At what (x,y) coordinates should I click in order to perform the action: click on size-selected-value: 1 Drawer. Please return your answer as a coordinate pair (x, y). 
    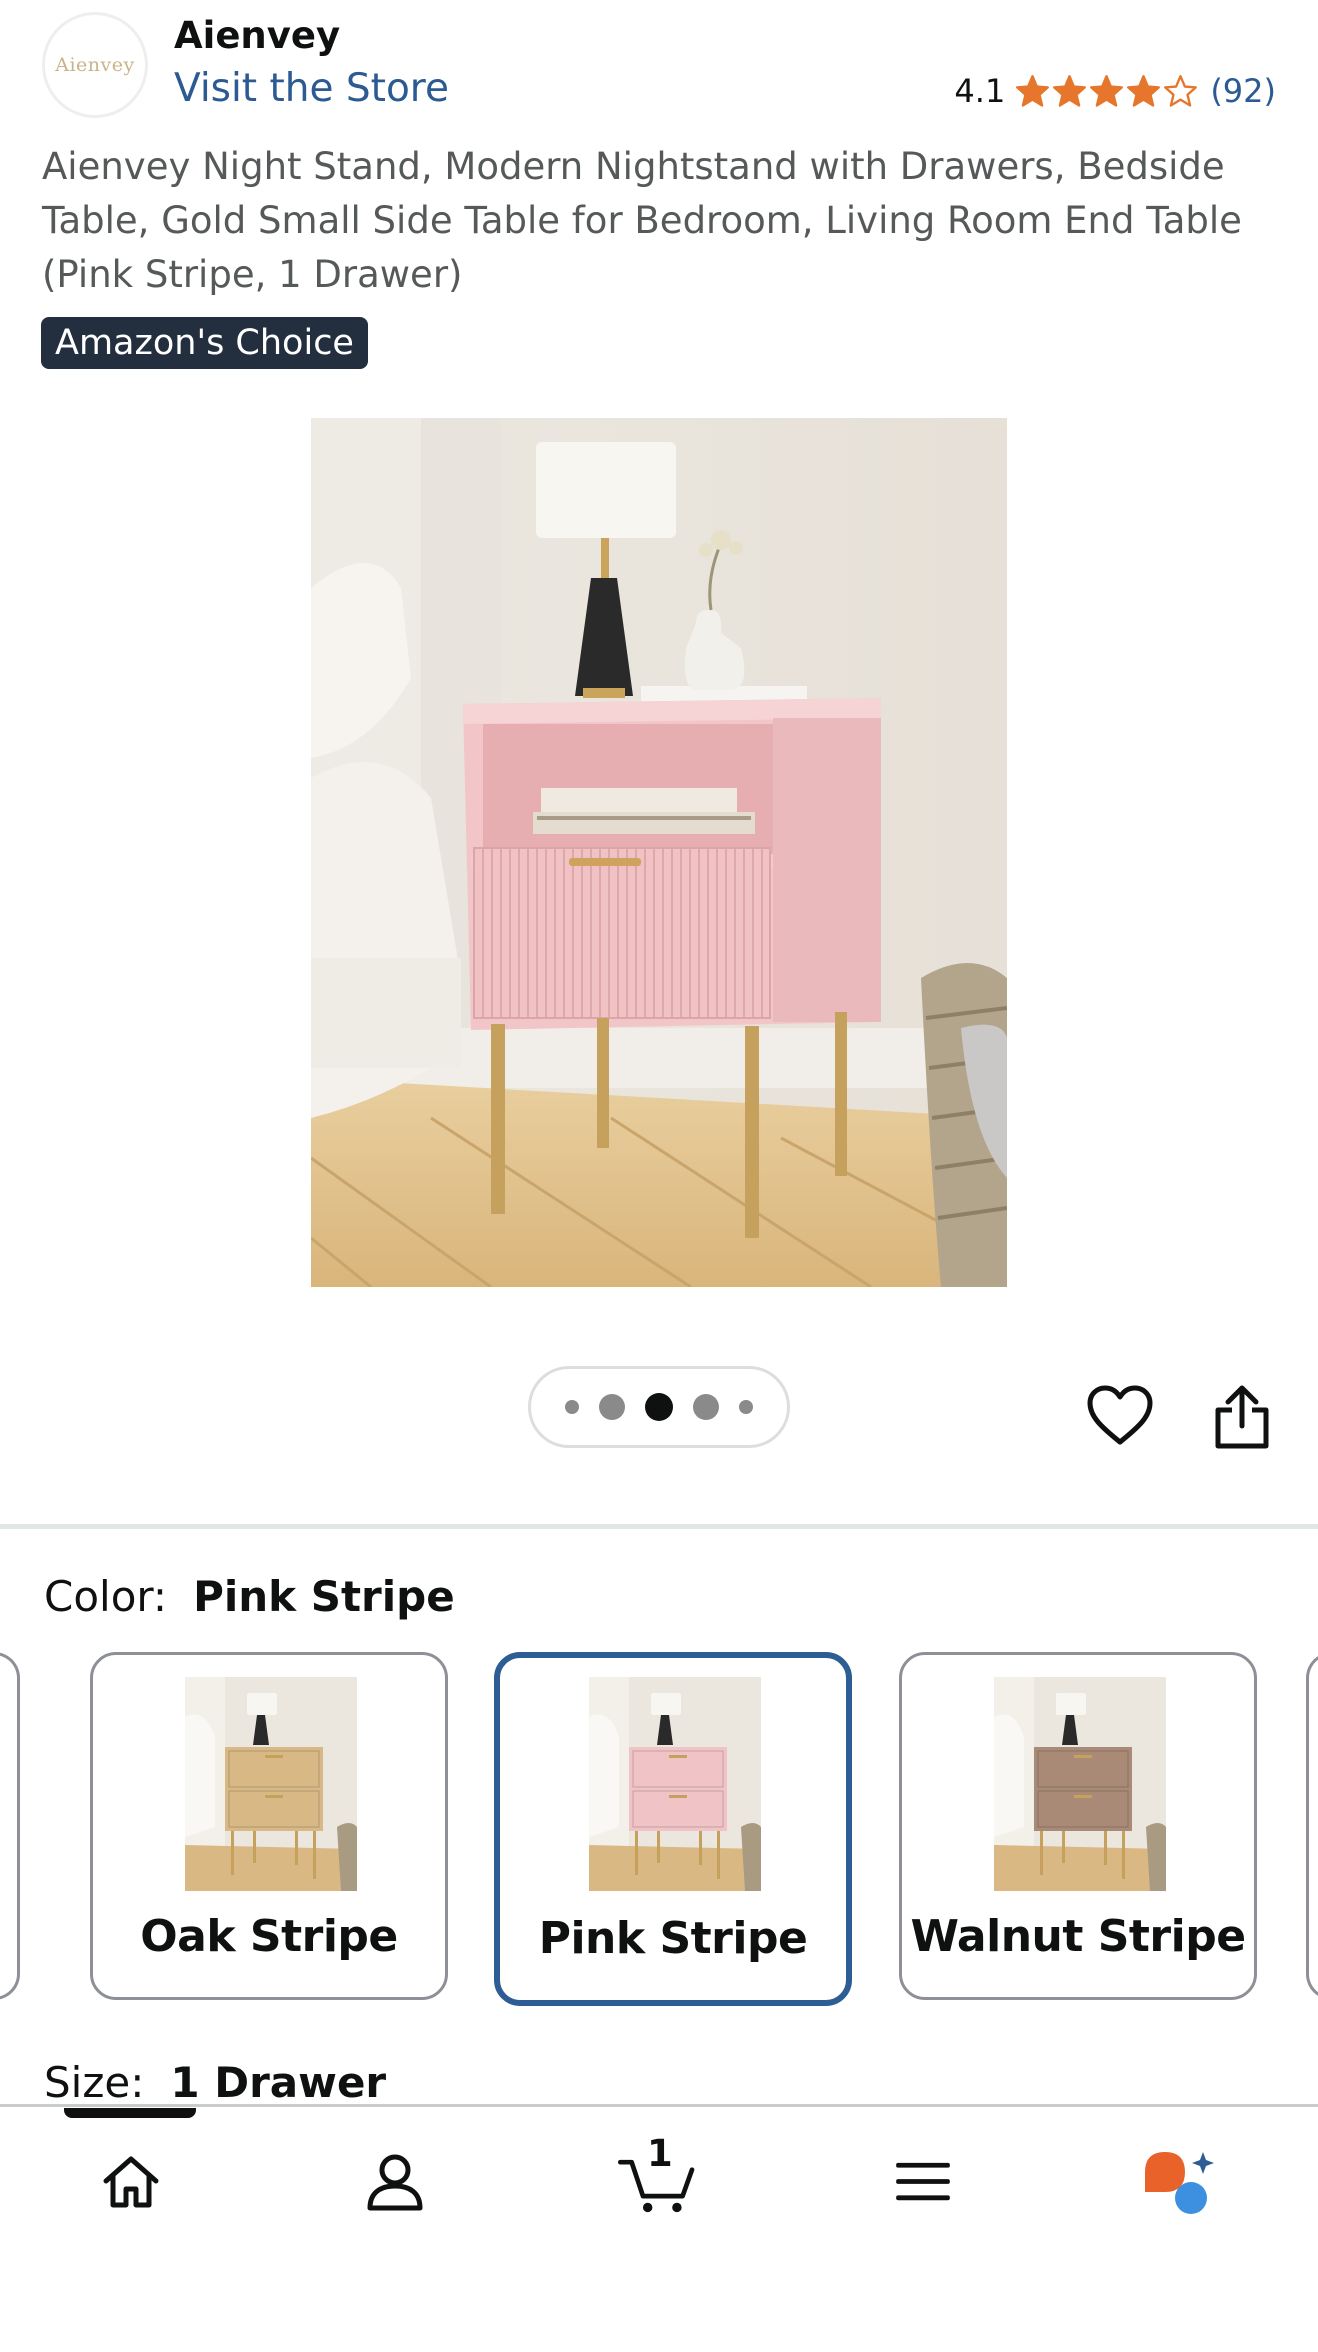
    Looking at the image, I should click on (278, 2082).